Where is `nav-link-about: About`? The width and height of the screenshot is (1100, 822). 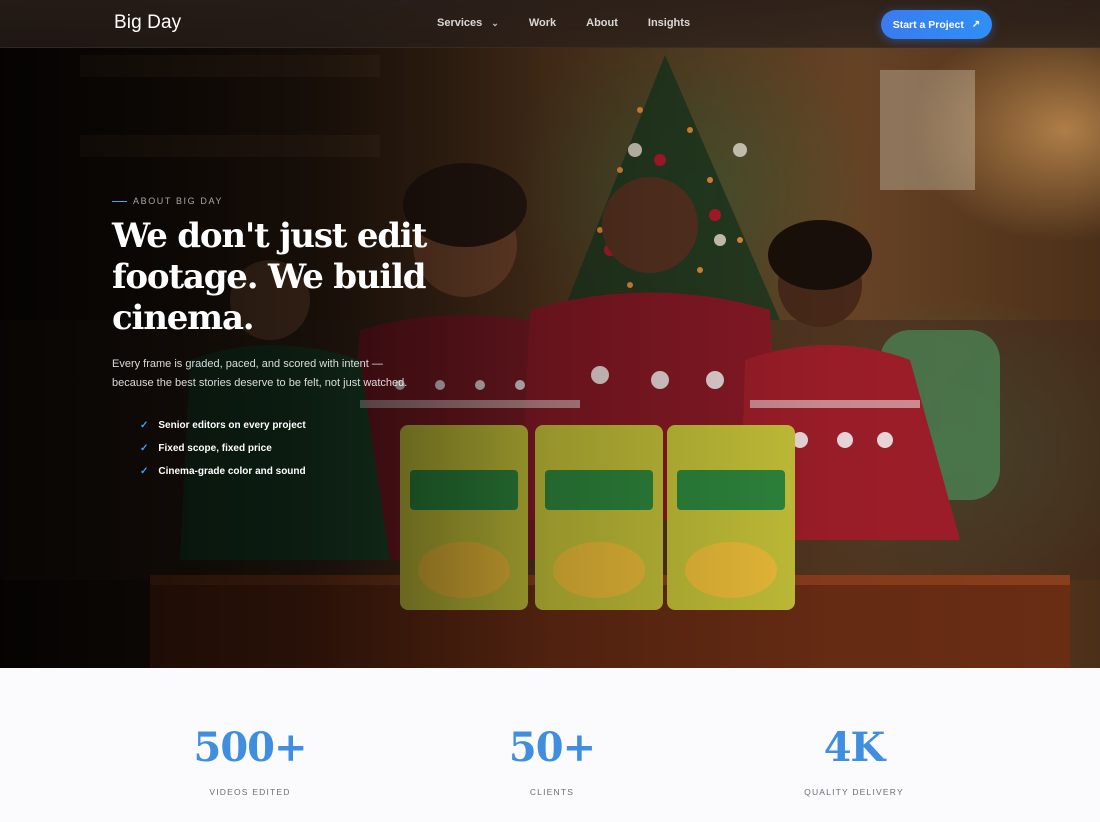
nav-link-about: About is located at coordinates (602, 23).